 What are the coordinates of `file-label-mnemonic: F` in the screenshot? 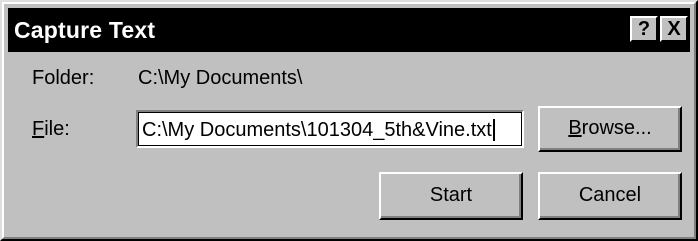 It's located at (38, 129).